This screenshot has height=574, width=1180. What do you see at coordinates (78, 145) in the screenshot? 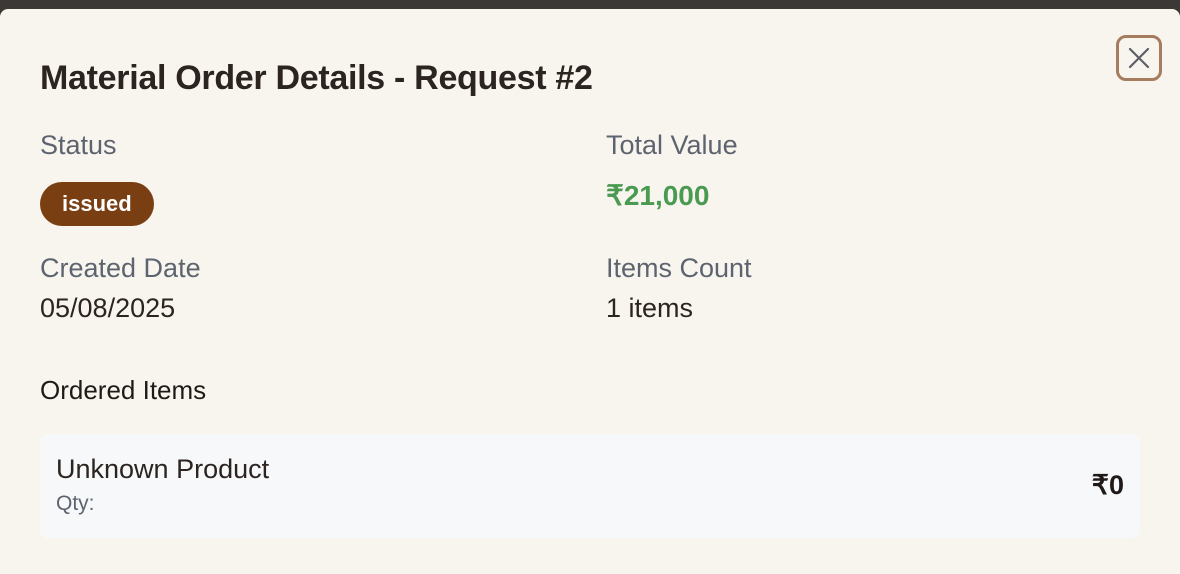
I see `status-label: Status` at bounding box center [78, 145].